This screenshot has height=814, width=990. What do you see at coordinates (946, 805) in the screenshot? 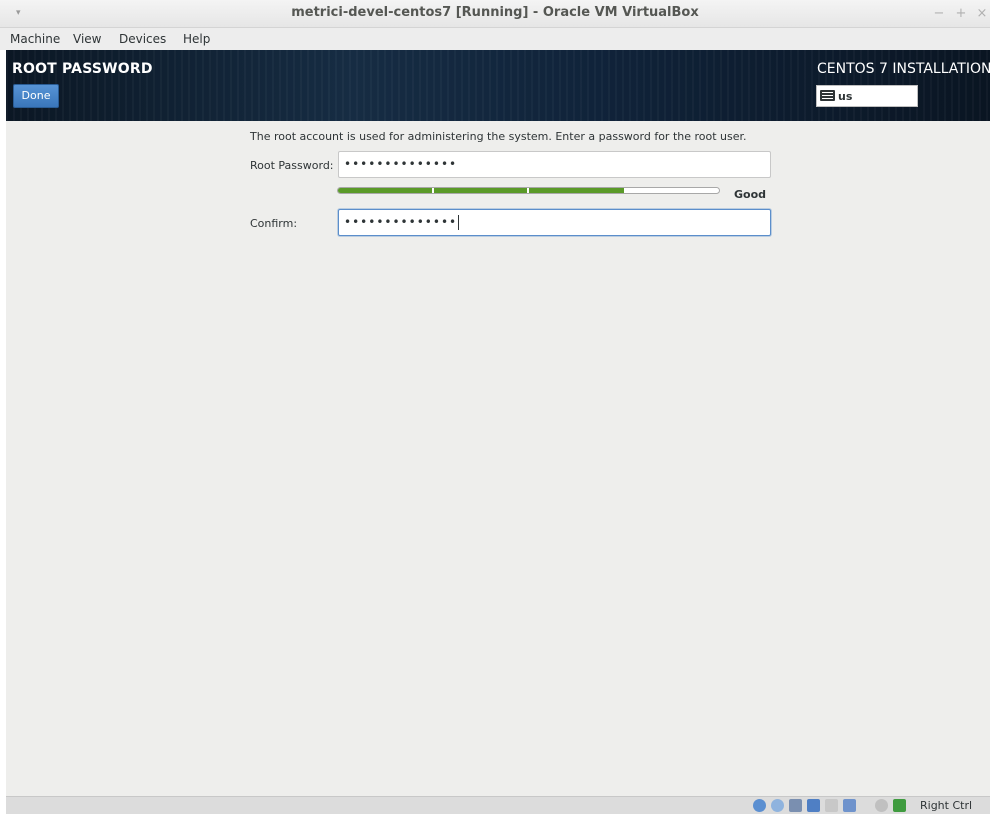
I see `host-key-label: Right Ctrl` at bounding box center [946, 805].